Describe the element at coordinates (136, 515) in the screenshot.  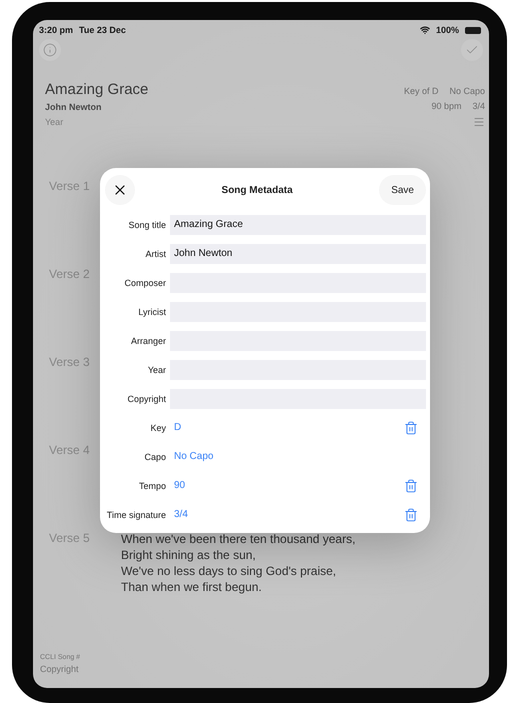
I see `field-label: Time signature` at that location.